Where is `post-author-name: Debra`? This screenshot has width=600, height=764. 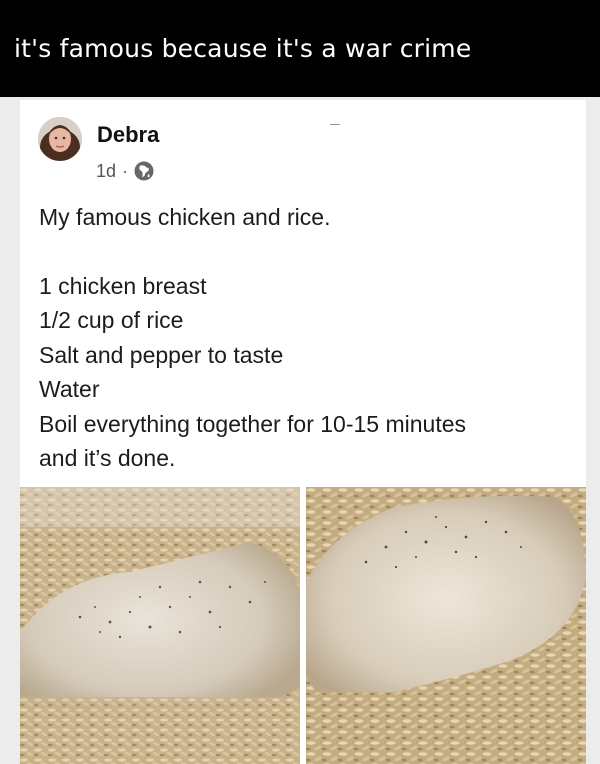
post-author-name: Debra is located at coordinates (128, 135).